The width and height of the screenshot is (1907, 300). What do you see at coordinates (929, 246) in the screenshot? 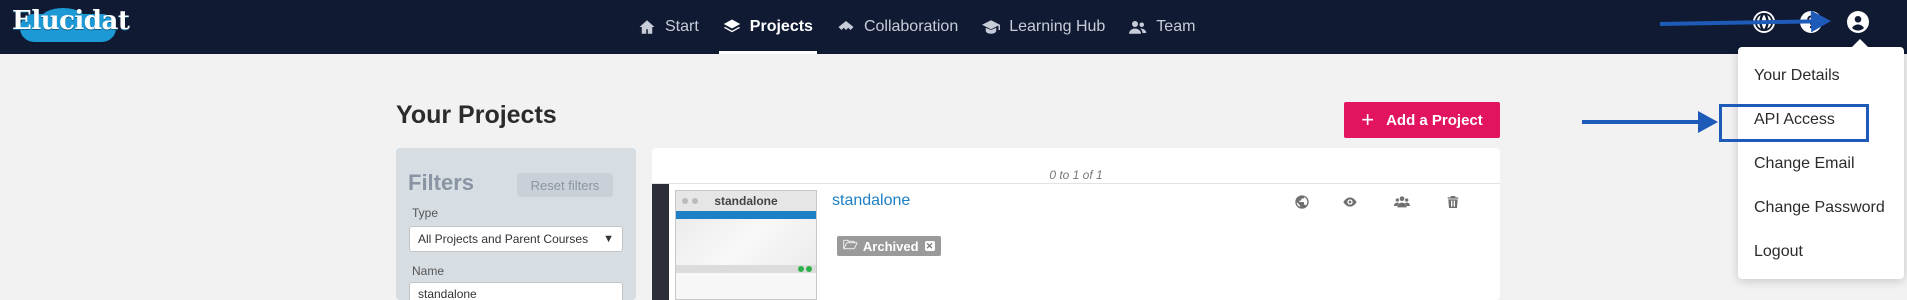
I see `close-icon: ✕` at bounding box center [929, 246].